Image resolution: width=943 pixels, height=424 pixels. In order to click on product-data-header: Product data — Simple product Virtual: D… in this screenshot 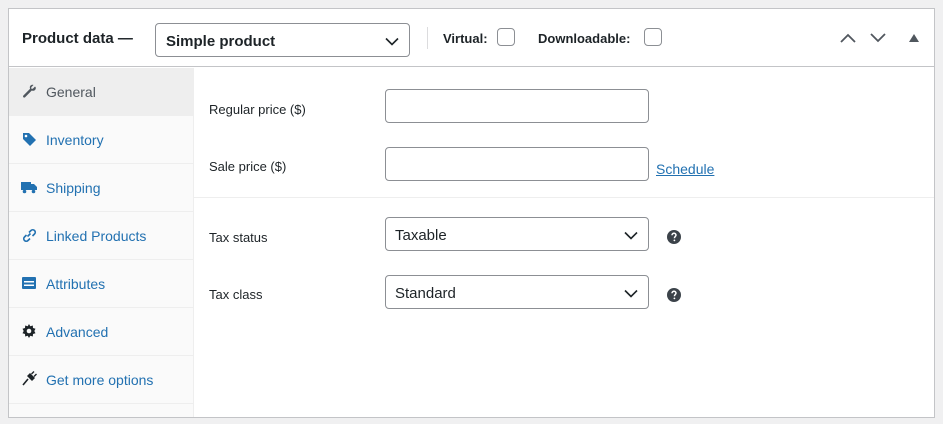, I will do `click(471, 38)`.